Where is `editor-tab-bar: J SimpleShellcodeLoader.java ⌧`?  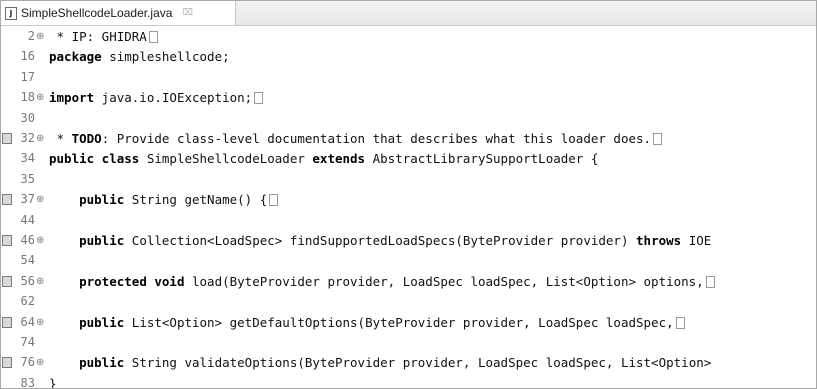
editor-tab-bar: J SimpleShellcodeLoader.java ⌧ is located at coordinates (408, 13).